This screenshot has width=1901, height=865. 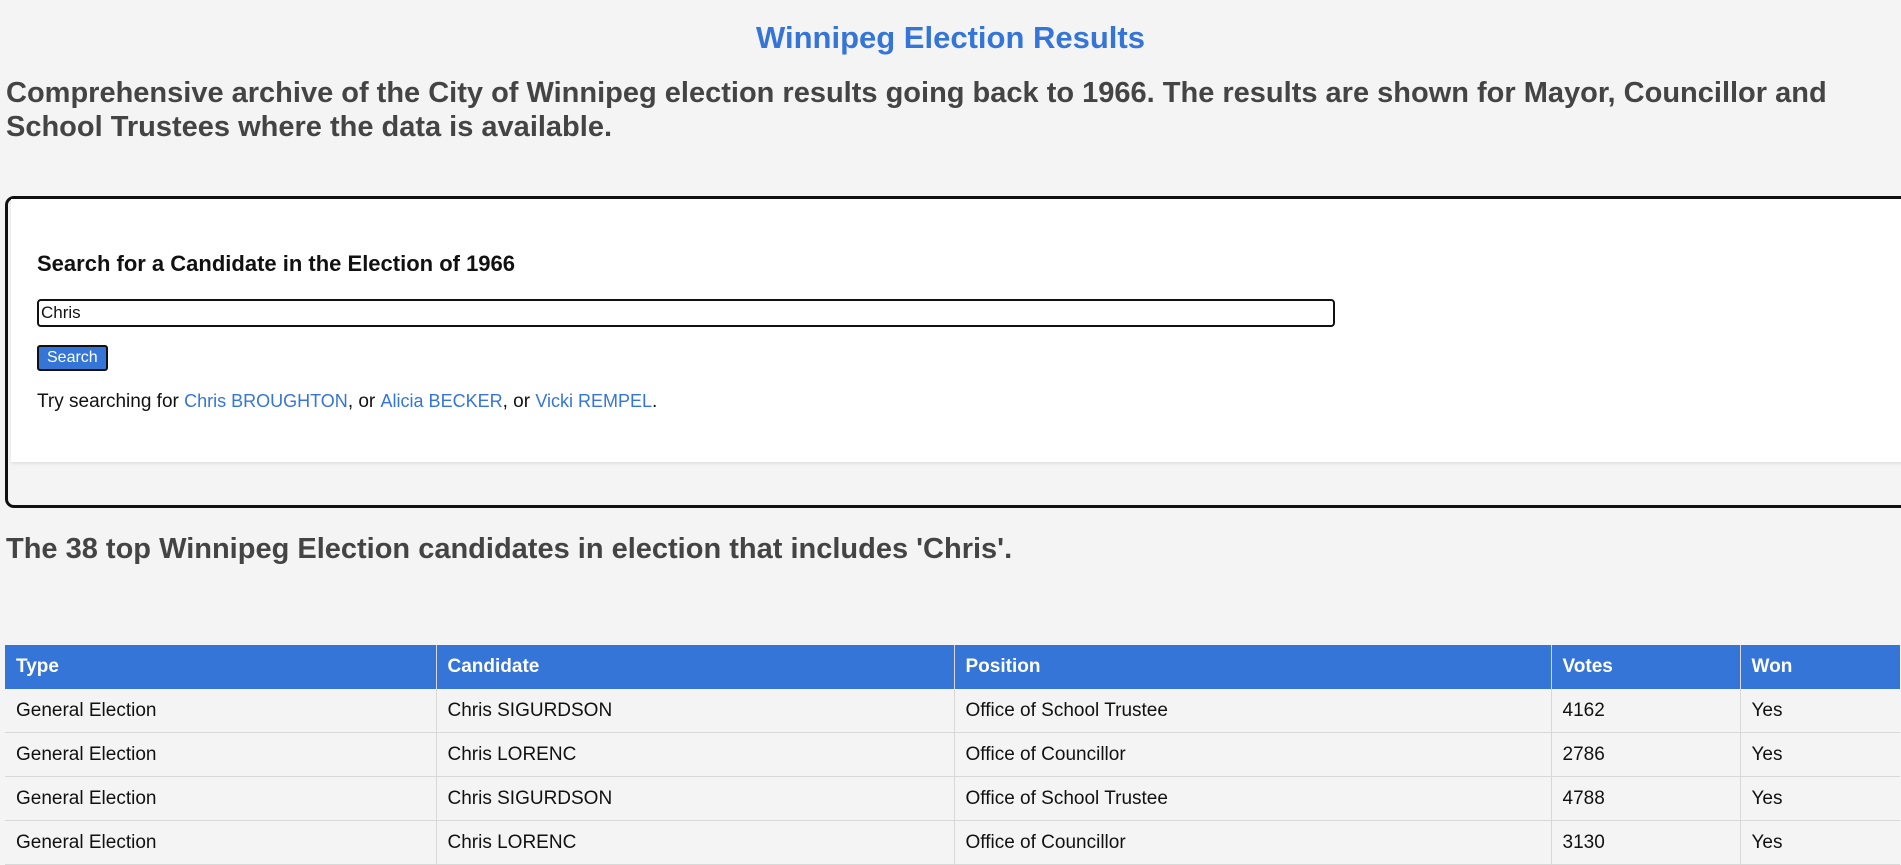 I want to click on search-button: Search, so click(x=72, y=358).